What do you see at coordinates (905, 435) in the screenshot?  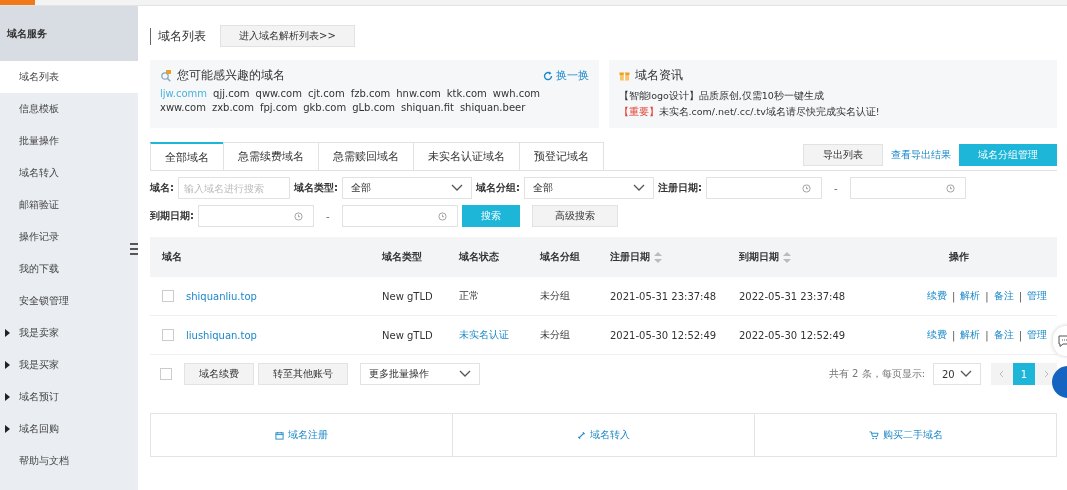 I see `shortcut-link: 购买二手域名` at bounding box center [905, 435].